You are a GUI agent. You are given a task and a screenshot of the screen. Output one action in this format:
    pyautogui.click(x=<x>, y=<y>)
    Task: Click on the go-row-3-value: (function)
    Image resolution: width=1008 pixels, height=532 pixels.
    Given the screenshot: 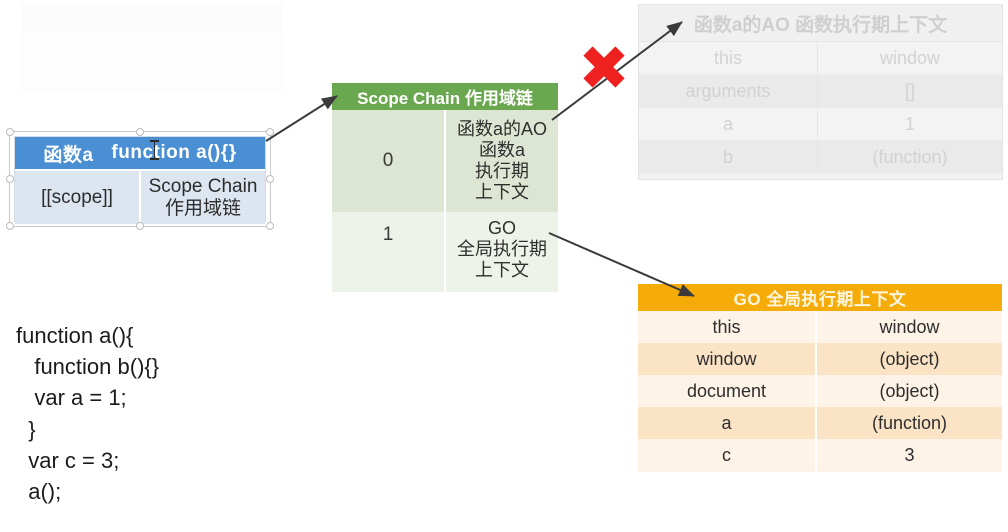 What is the action you would take?
    pyautogui.click(x=909, y=422)
    